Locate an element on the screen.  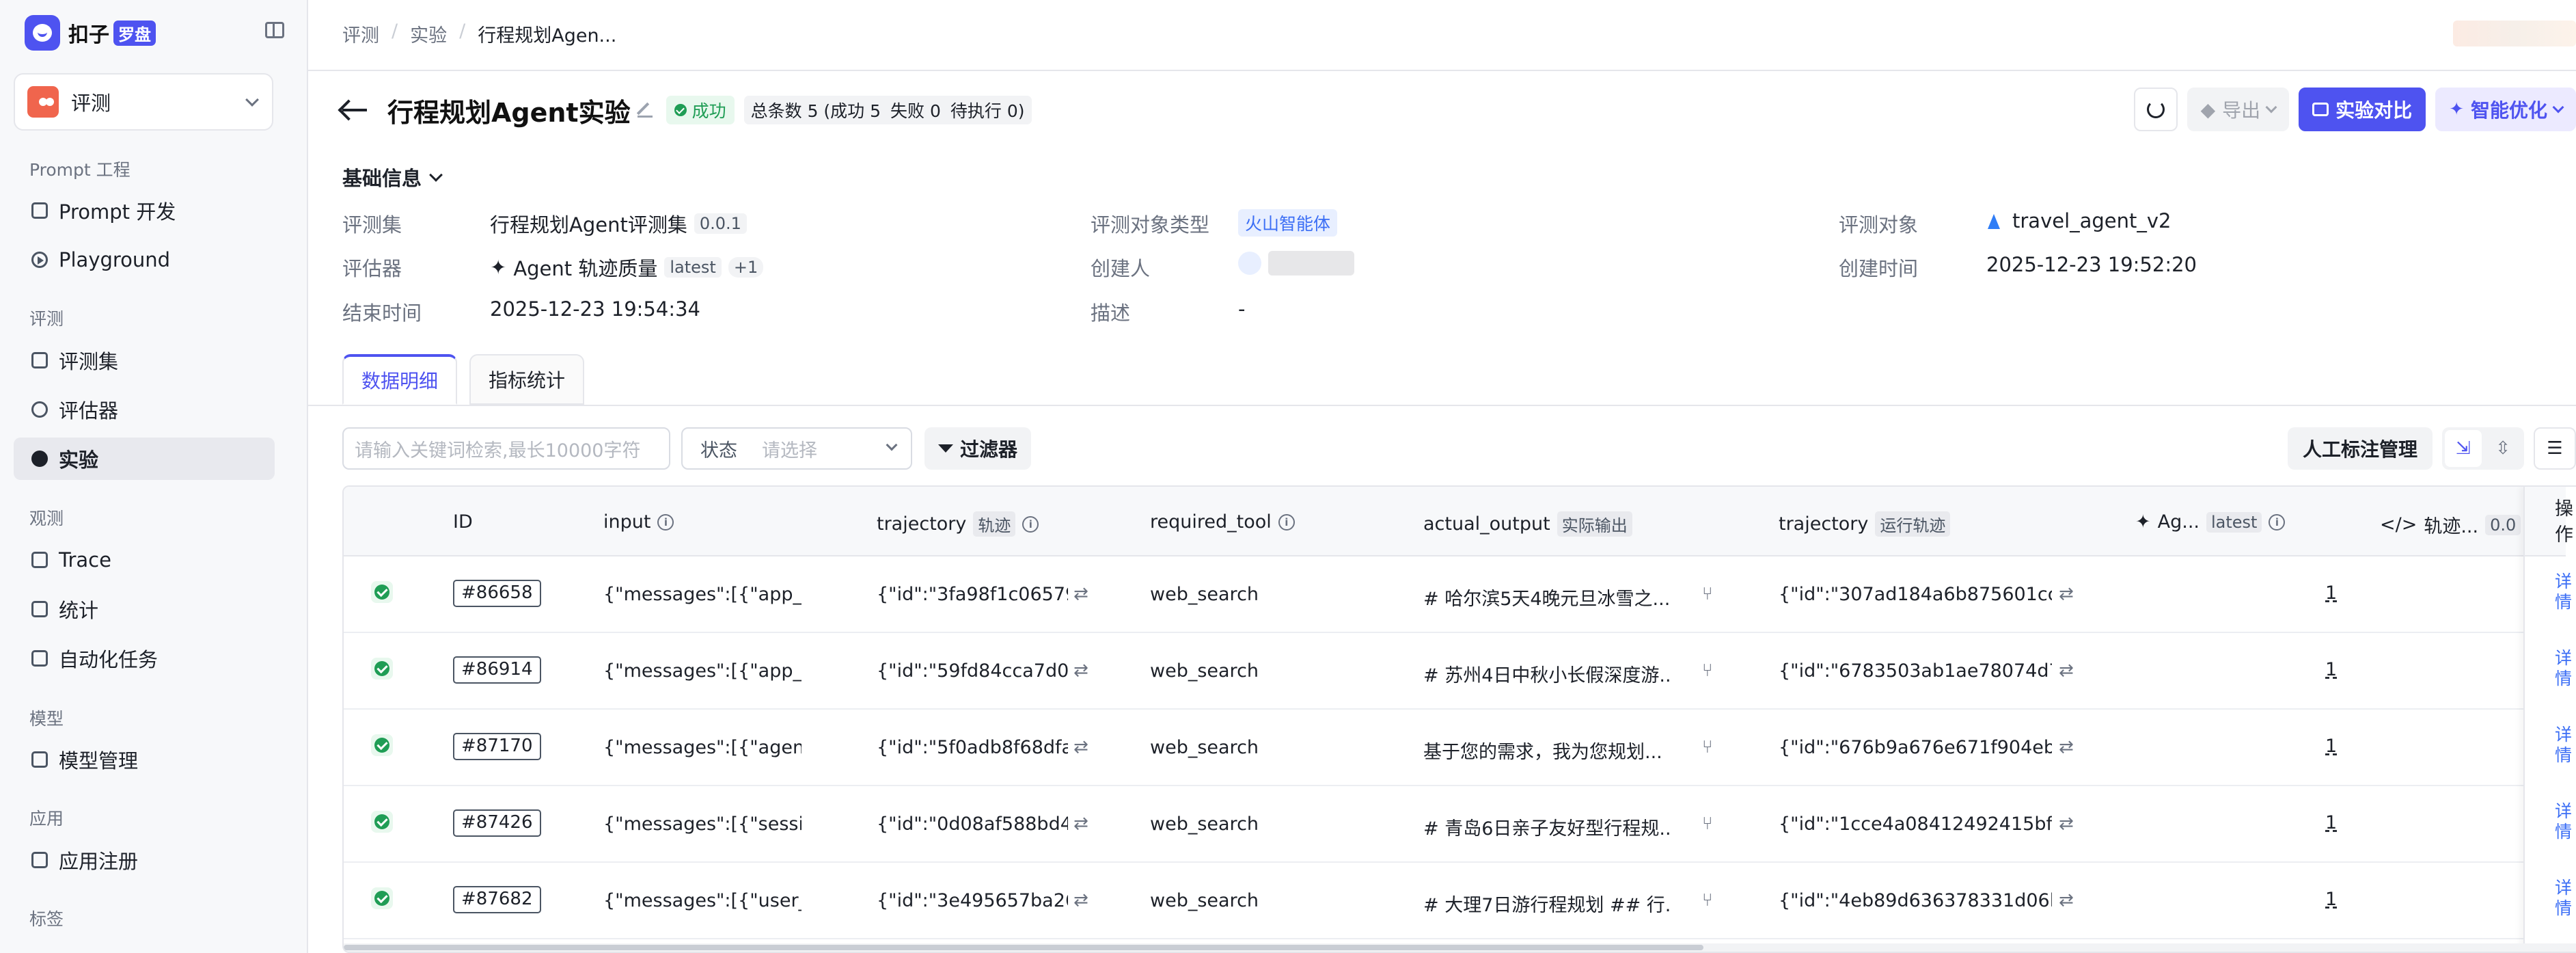
compare-button: 实验对比 is located at coordinates (2362, 109).